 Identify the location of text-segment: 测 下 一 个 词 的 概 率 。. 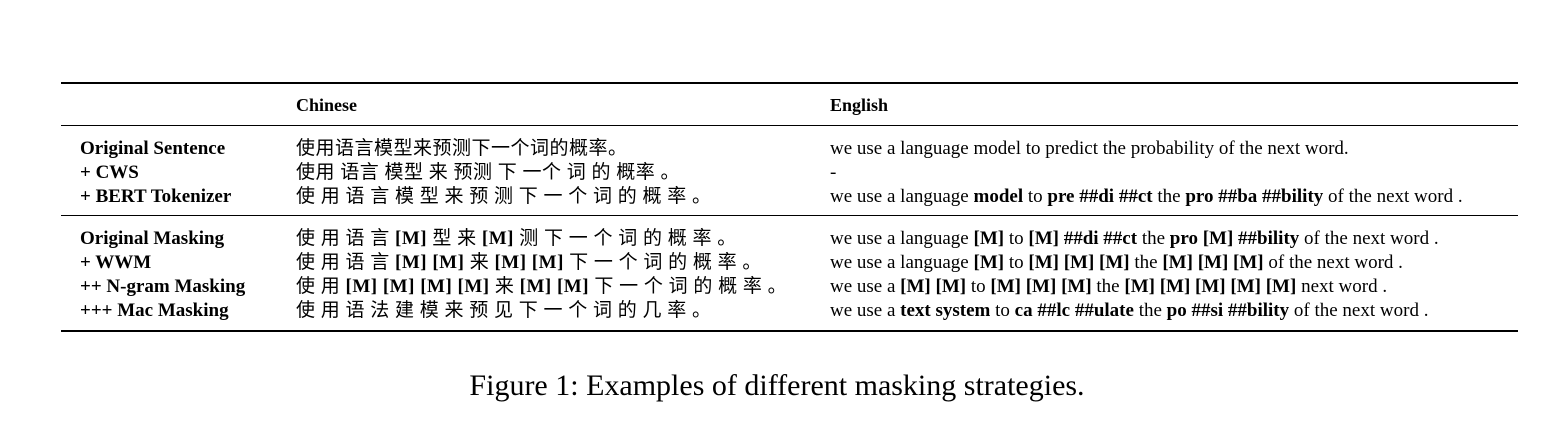
(625, 238).